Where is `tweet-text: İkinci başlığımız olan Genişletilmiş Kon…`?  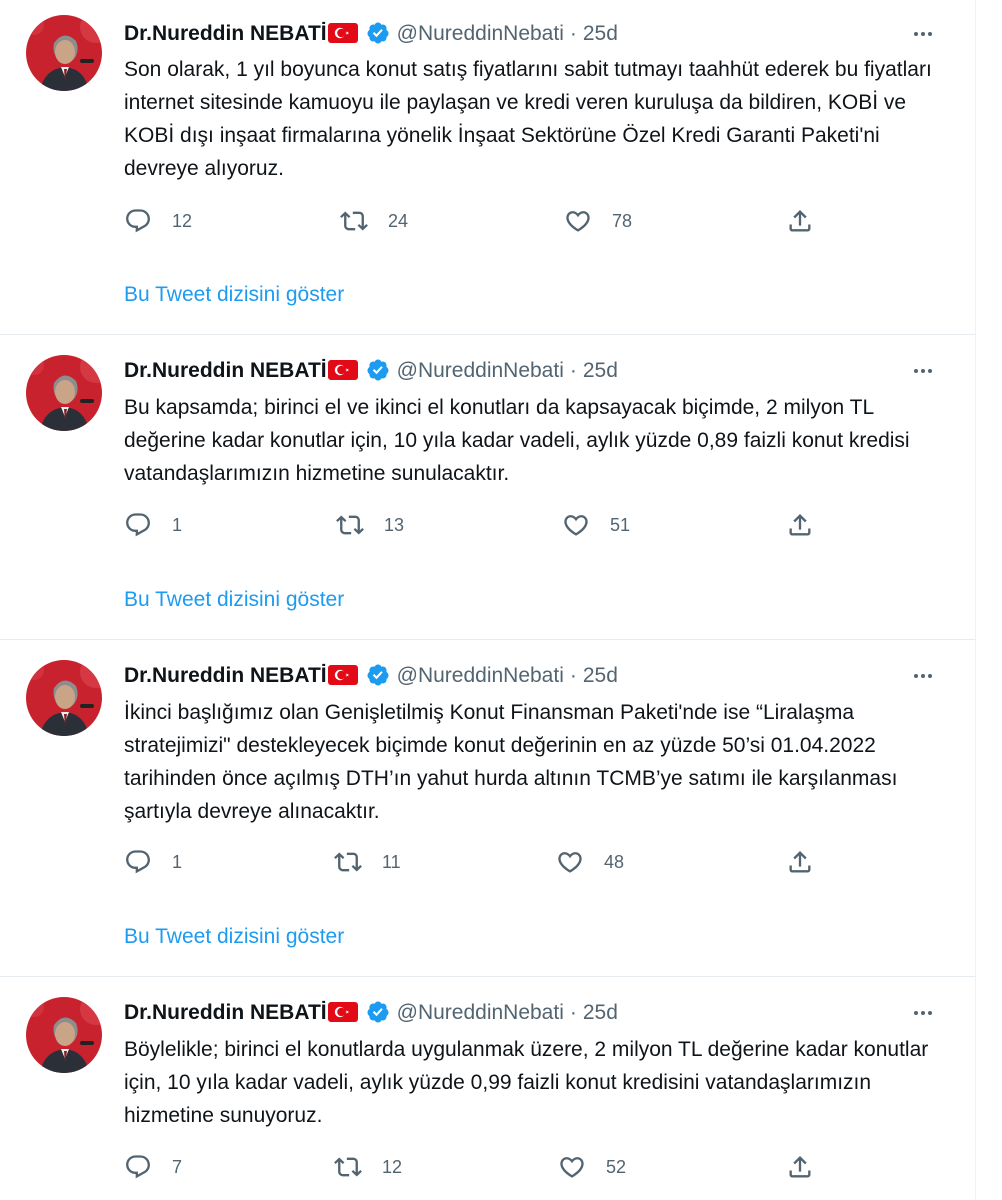
tweet-text: İkinci başlığımız olan Genişletilmiş Kon… is located at coordinates (511, 762).